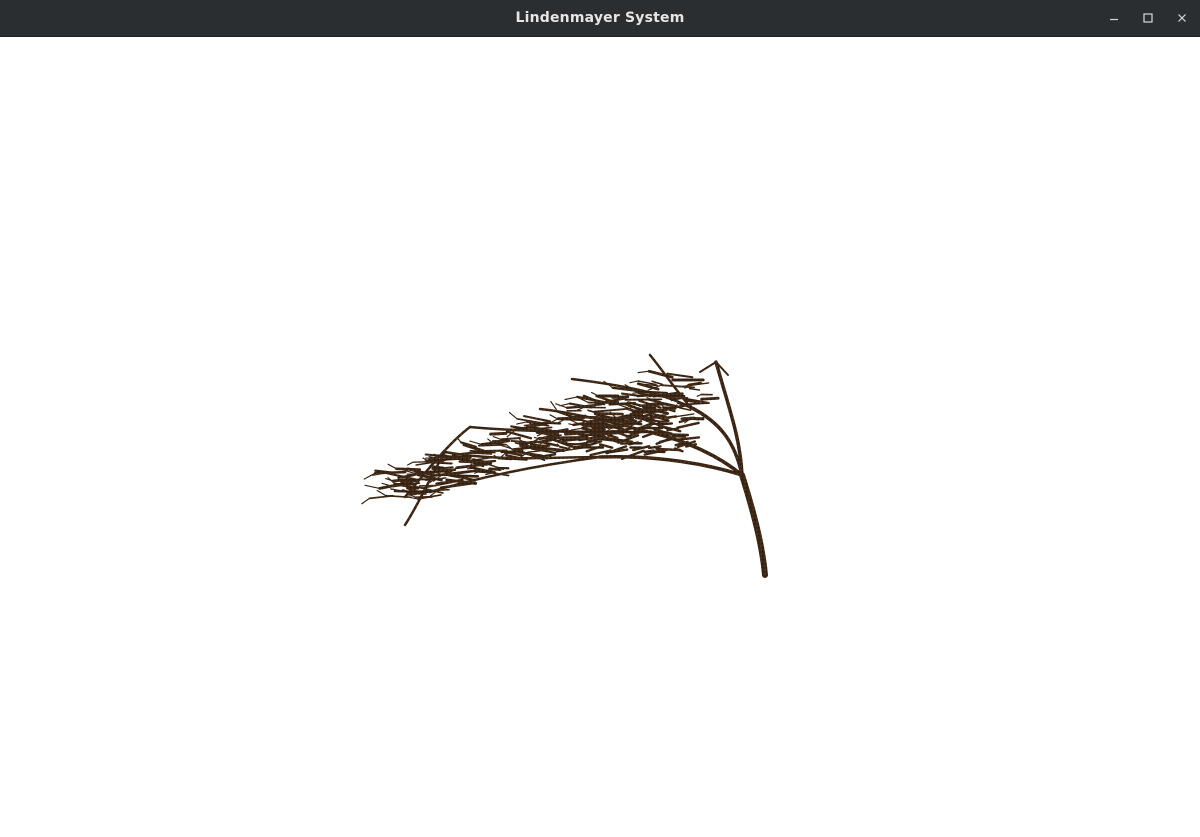  I want to click on maximize-icon, so click(1148, 18).